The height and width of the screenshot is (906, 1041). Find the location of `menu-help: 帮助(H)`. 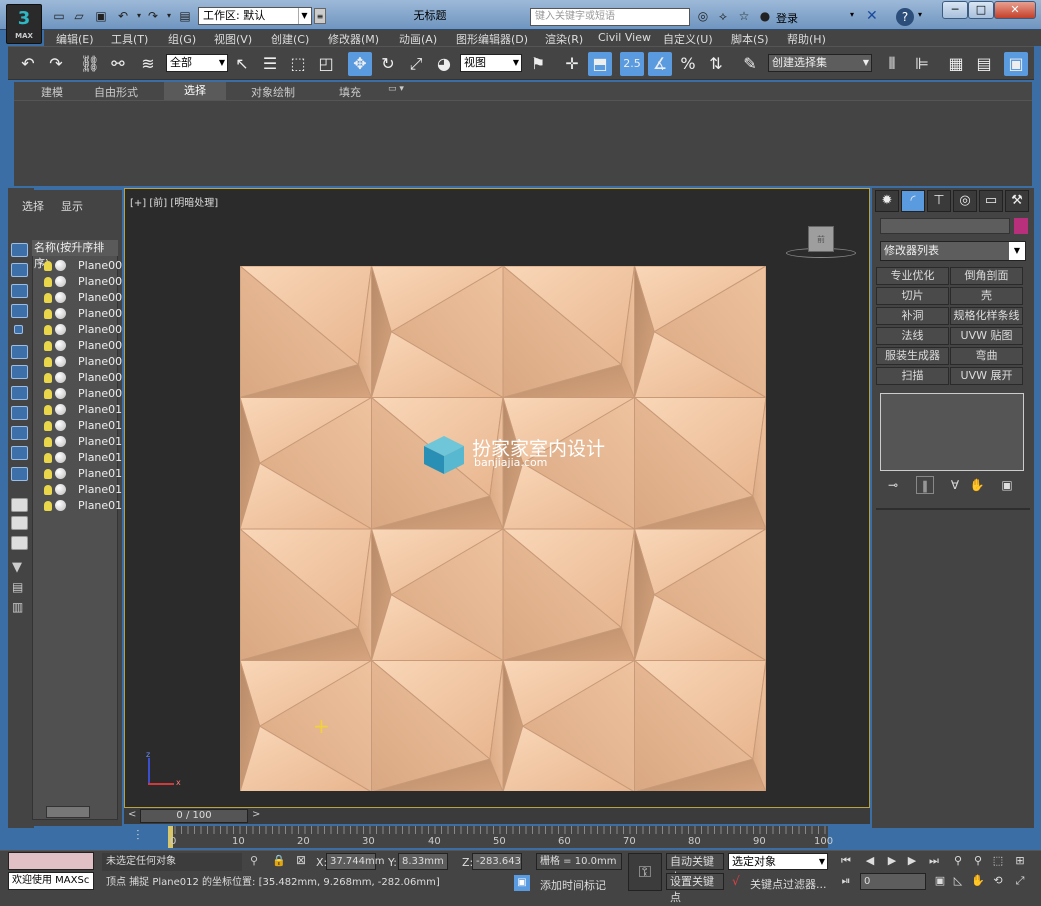

menu-help: 帮助(H) is located at coordinates (806, 39).